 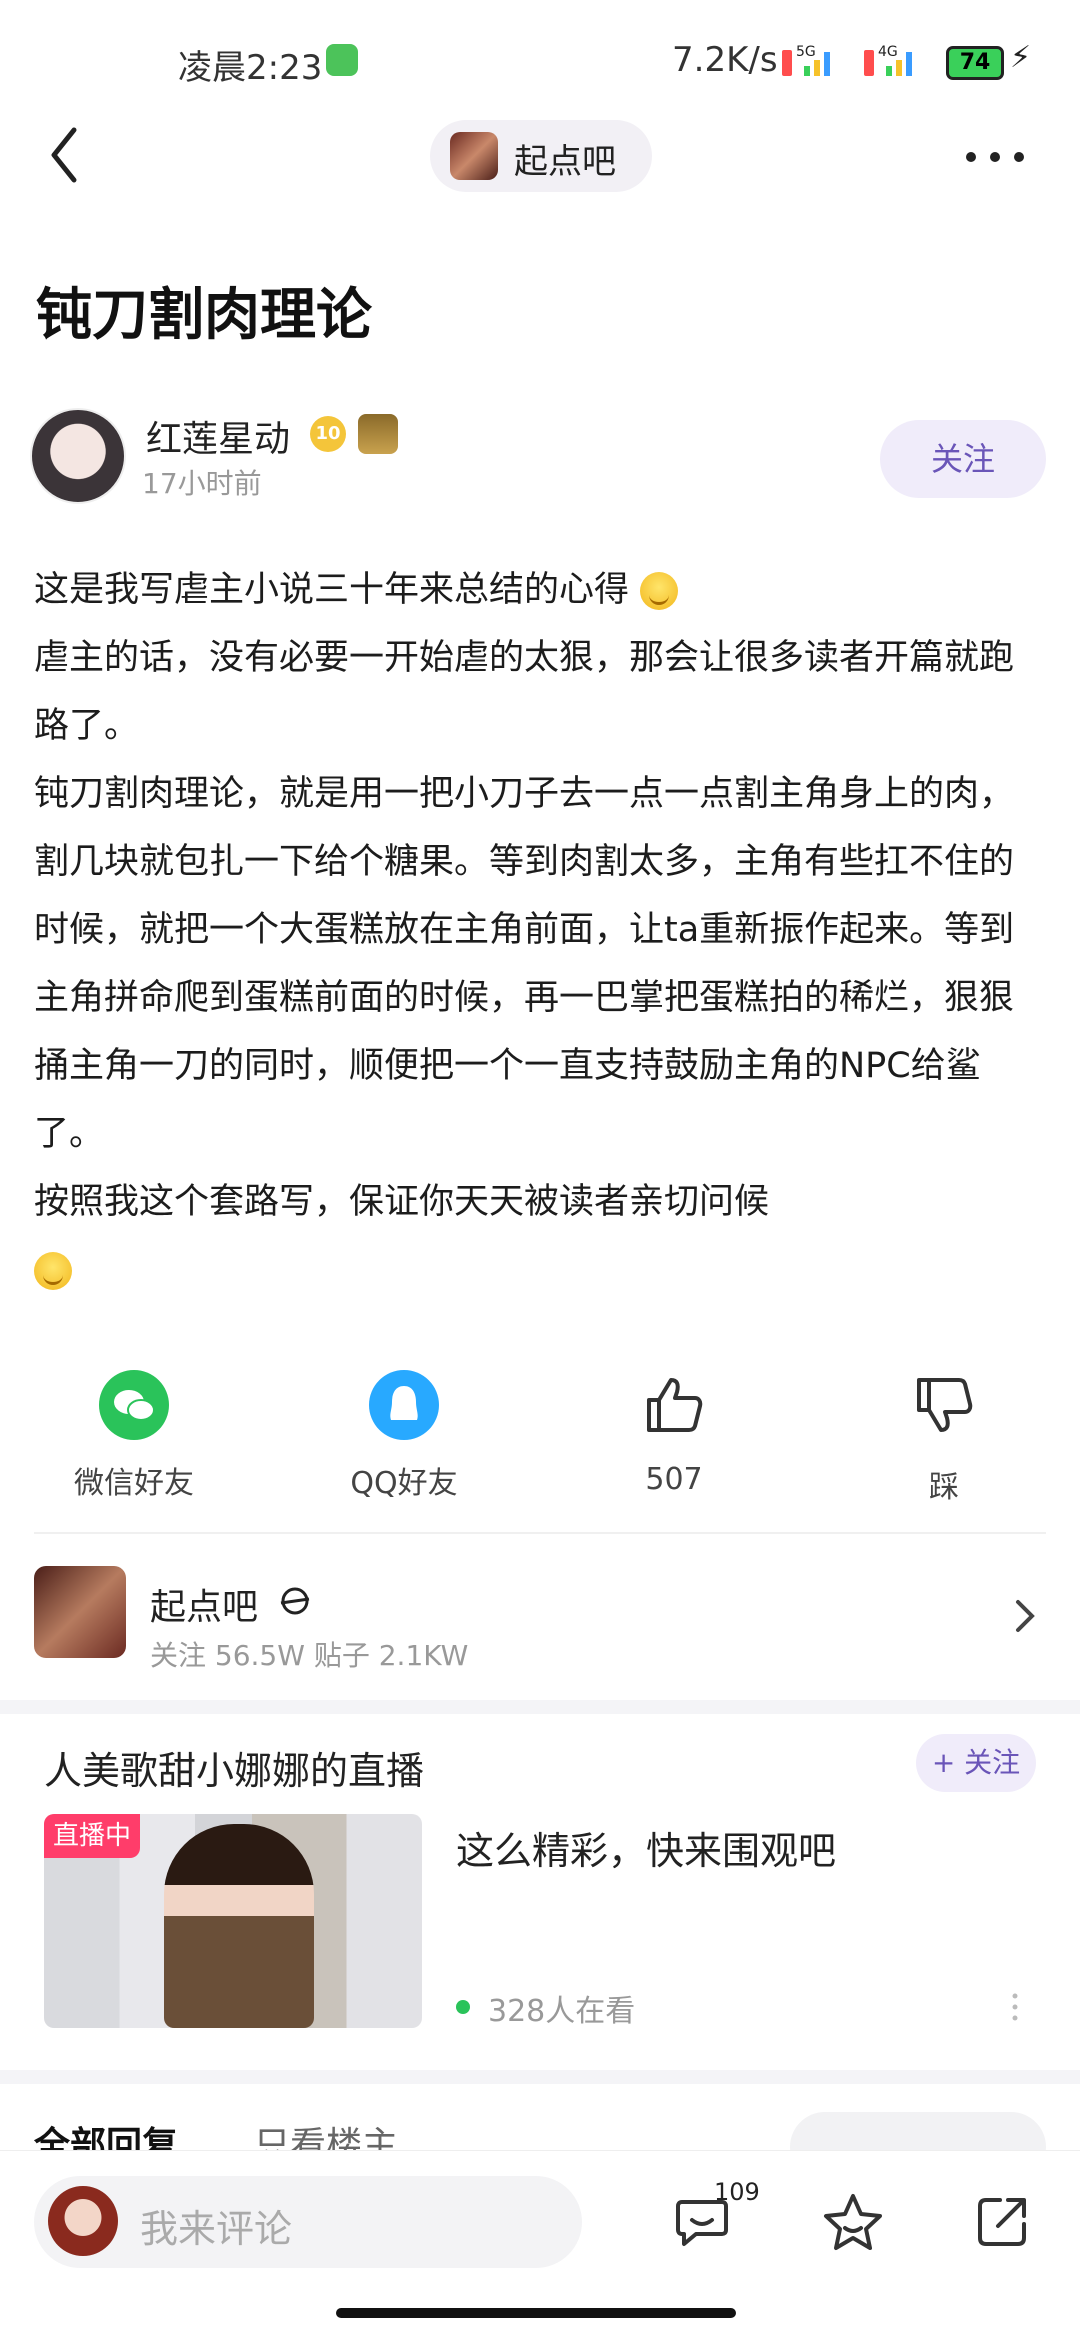 I want to click on forum-avatar, so click(x=474, y=156).